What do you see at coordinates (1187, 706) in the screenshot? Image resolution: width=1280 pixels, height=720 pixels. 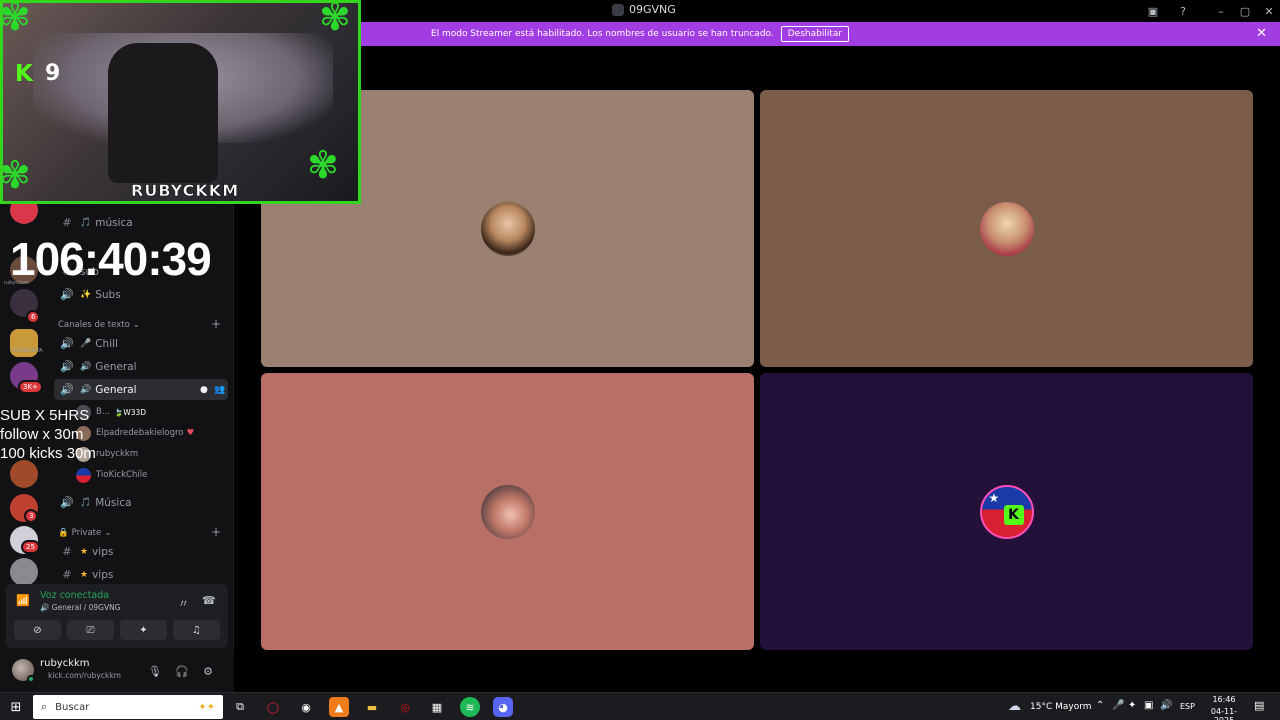 I see `language-indicator: ESP` at bounding box center [1187, 706].